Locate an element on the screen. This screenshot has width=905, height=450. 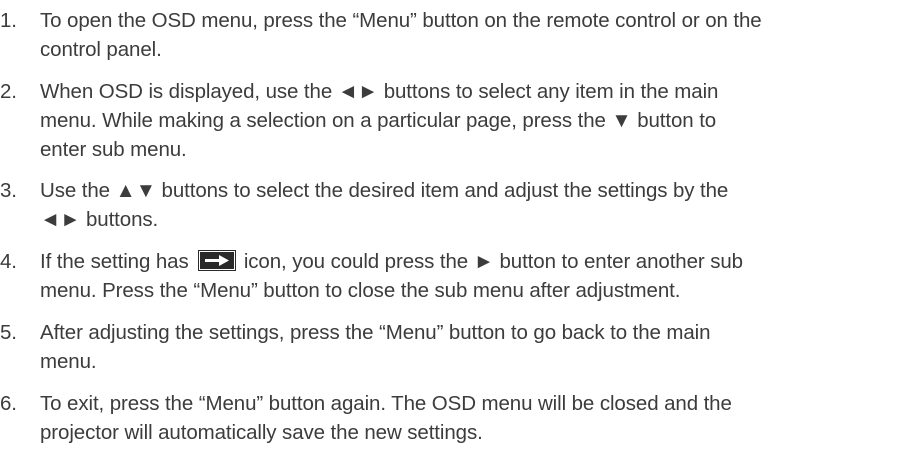
step-number: 4. is located at coordinates (8, 261).